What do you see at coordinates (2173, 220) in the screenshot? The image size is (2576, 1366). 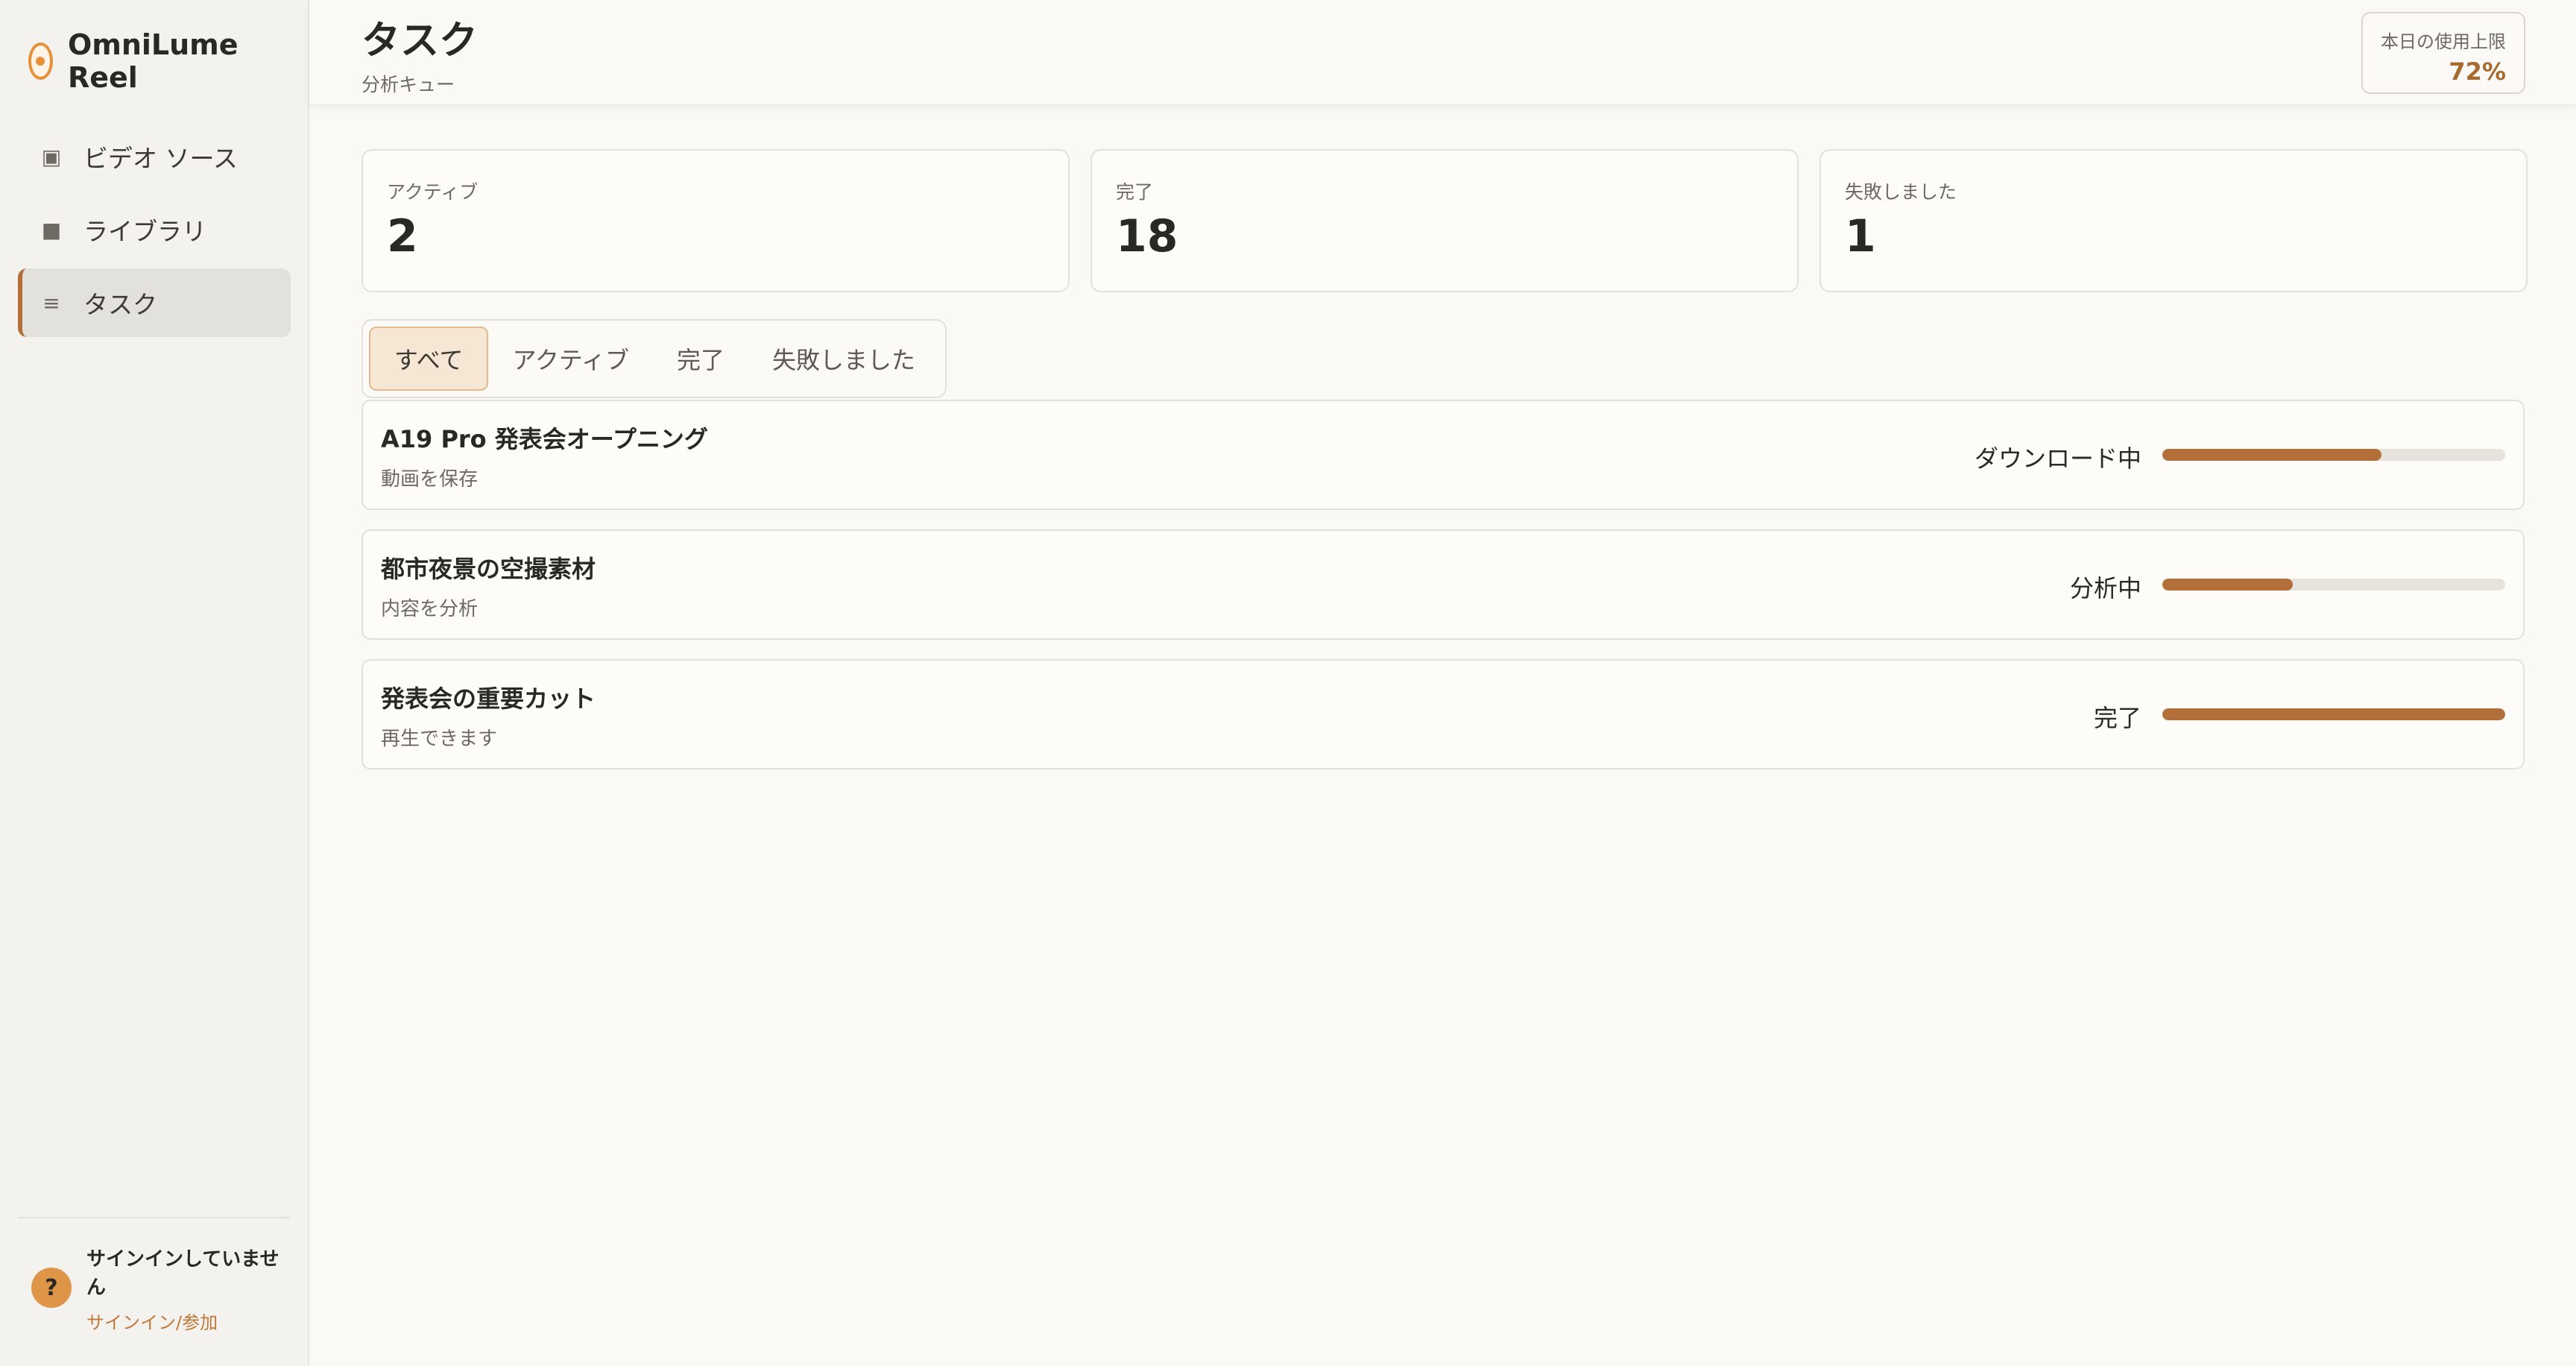 I see `stat-card-failed: 失敗しました 1` at bounding box center [2173, 220].